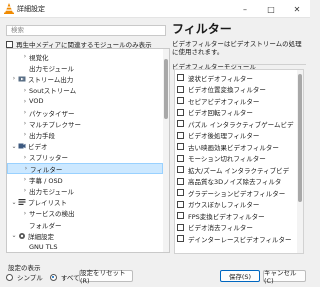 This screenshot has height=287, width=320. I want to click on tree-item: › 出力手段, so click(85, 134).